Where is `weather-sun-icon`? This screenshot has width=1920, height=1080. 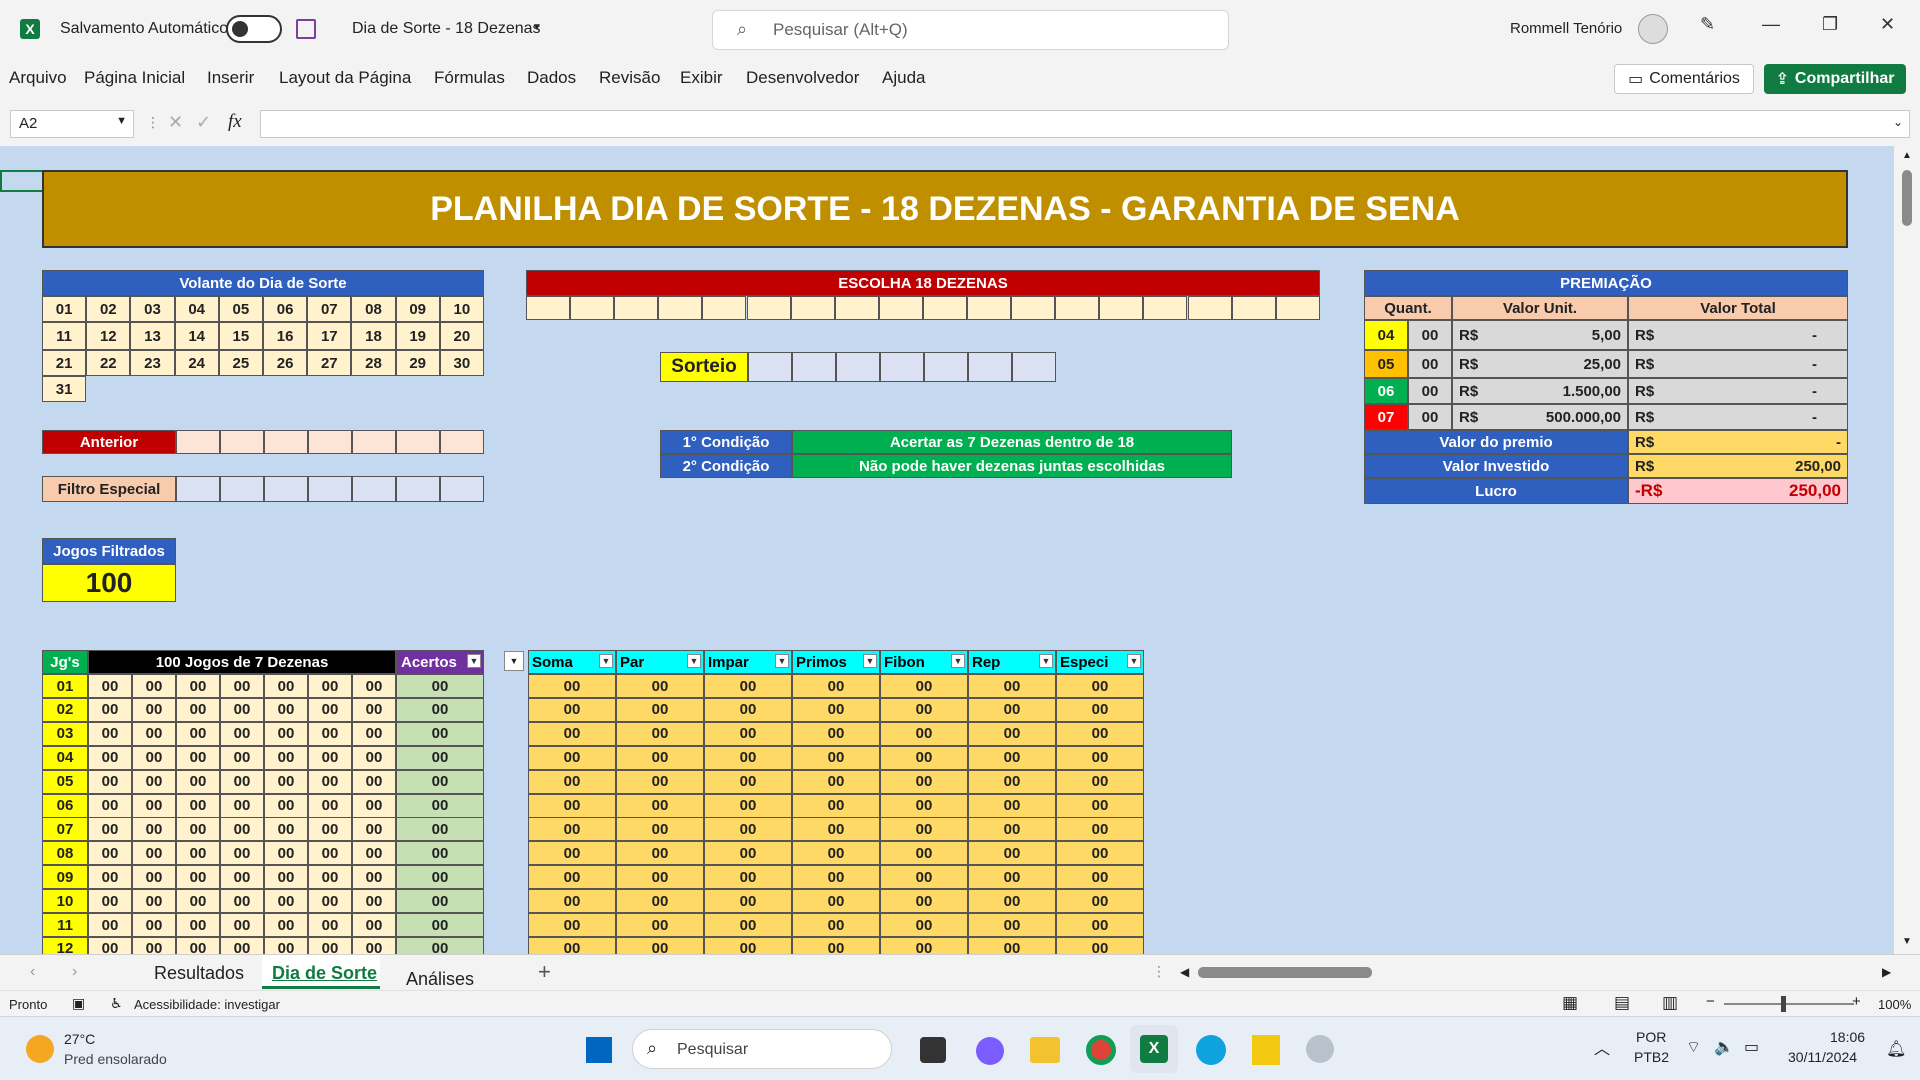
weather-sun-icon is located at coordinates (40, 1049).